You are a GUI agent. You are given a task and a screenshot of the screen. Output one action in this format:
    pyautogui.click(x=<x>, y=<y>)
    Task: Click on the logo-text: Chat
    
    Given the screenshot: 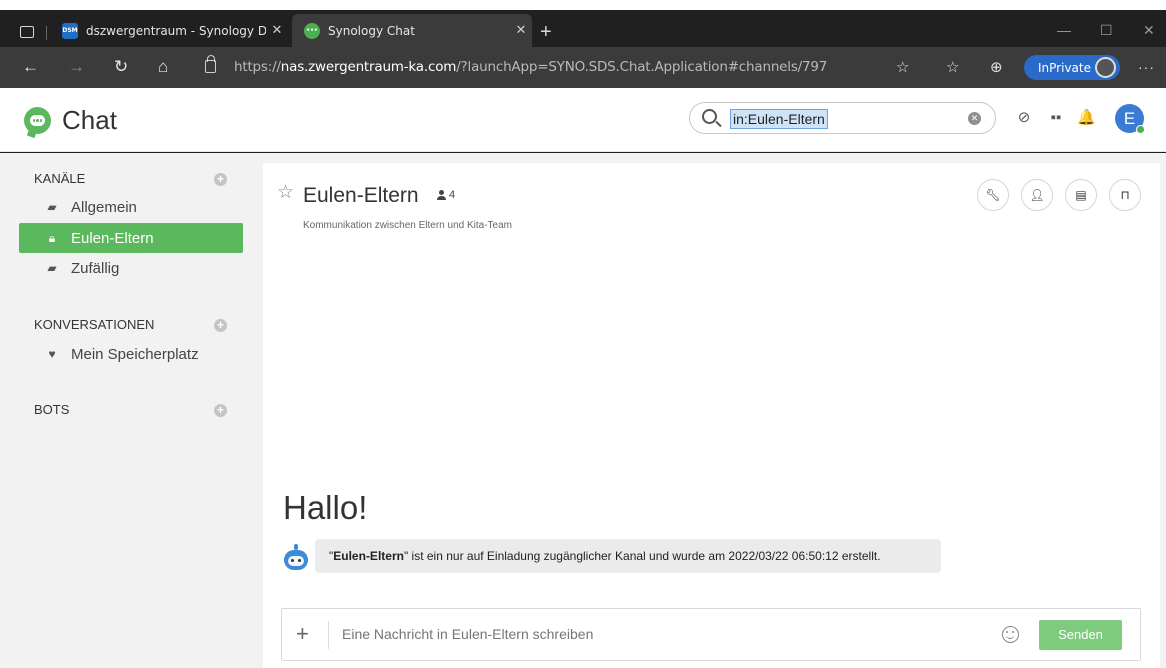 What is the action you would take?
    pyautogui.click(x=89, y=120)
    